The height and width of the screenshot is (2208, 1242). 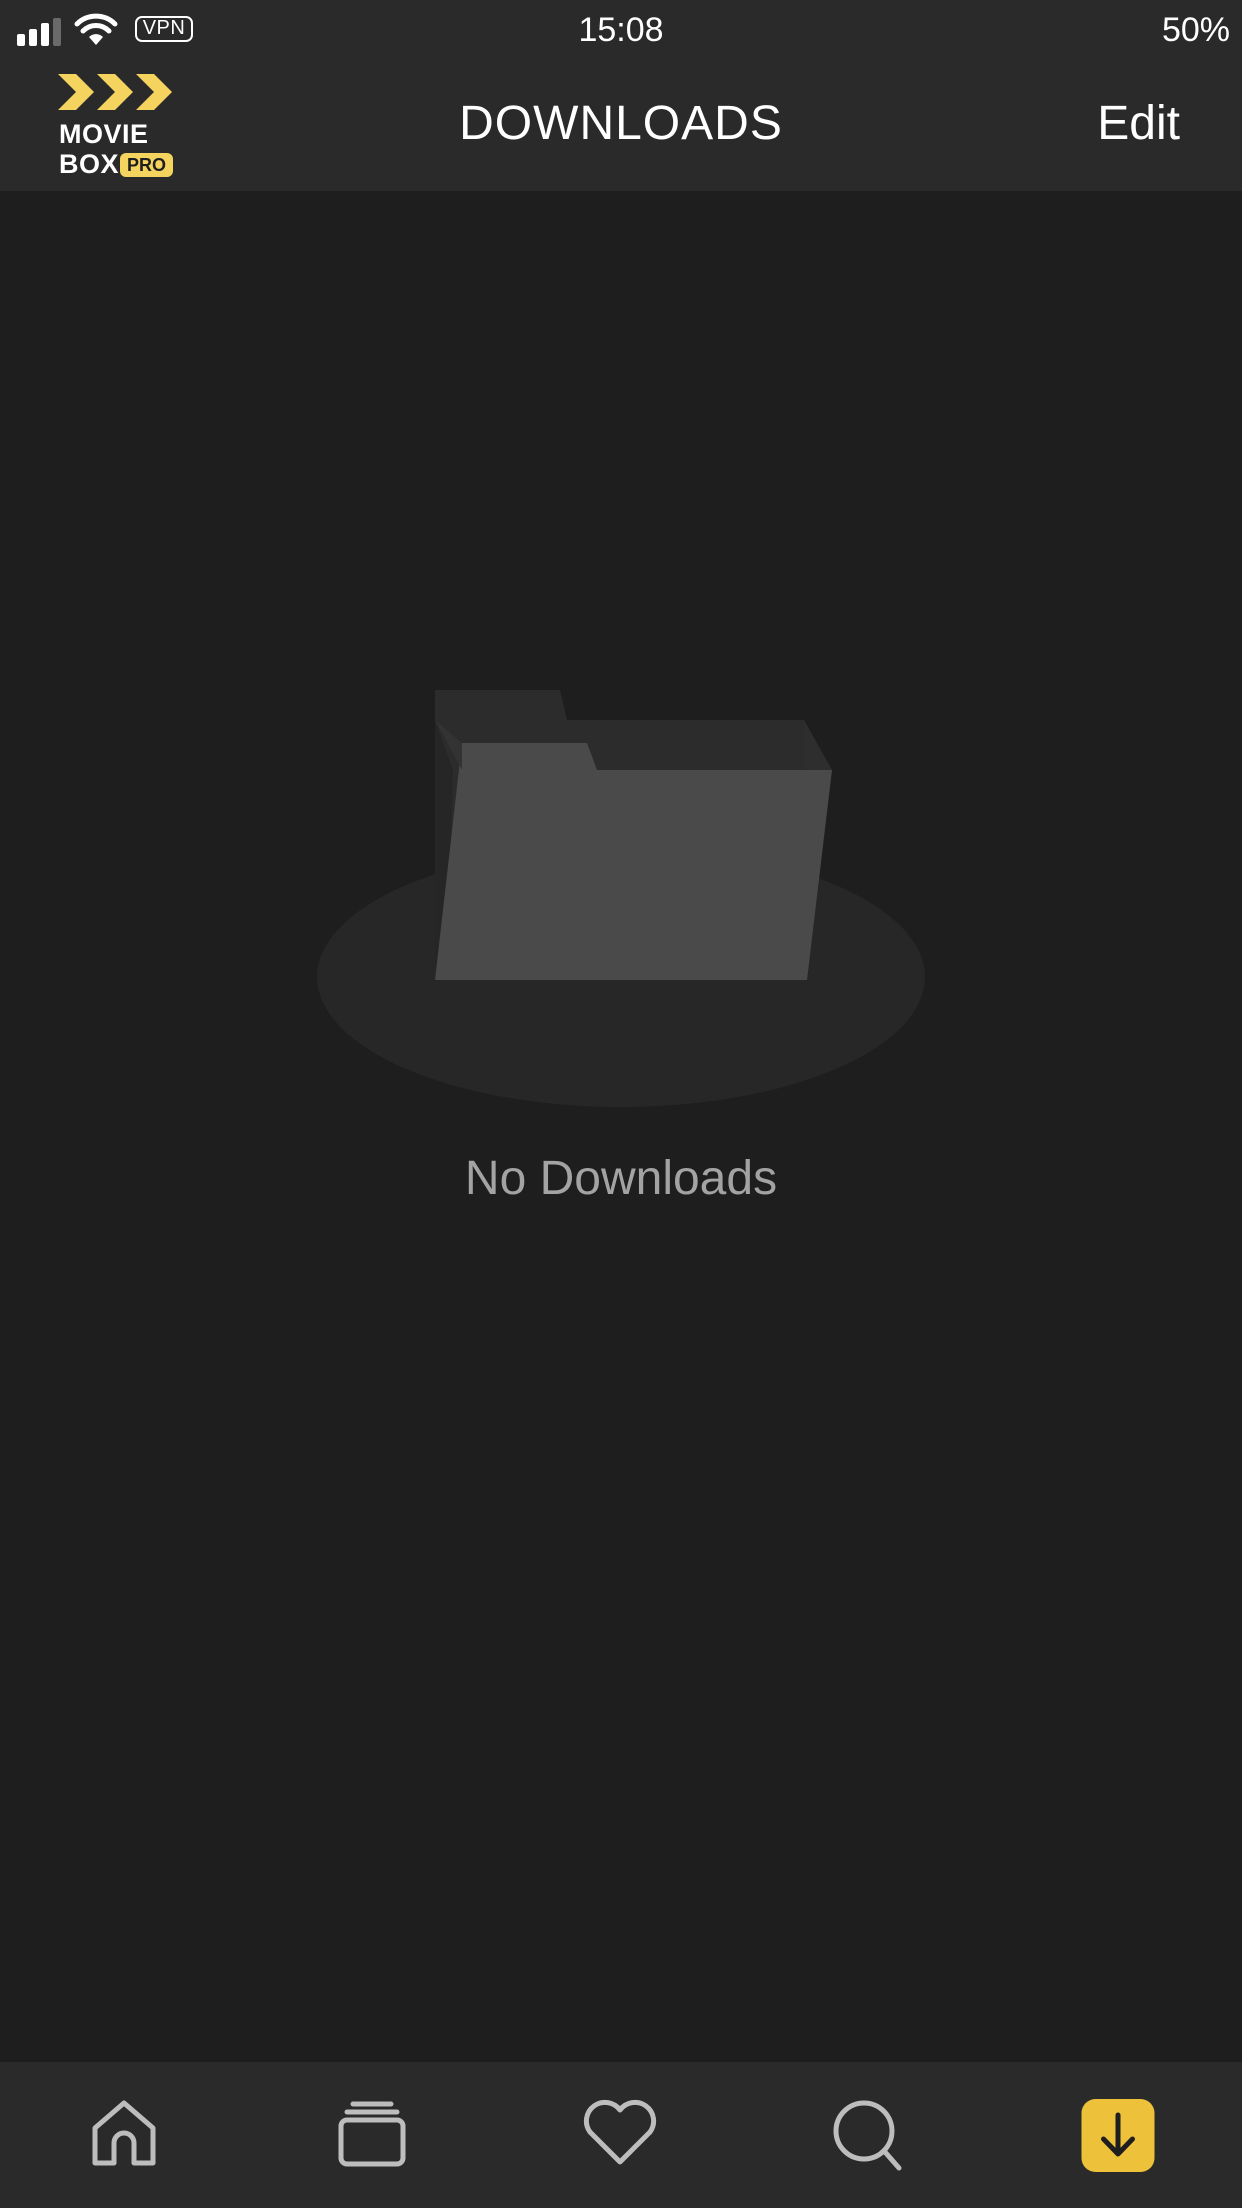 I want to click on download-icon, so click(x=1118, y=2134).